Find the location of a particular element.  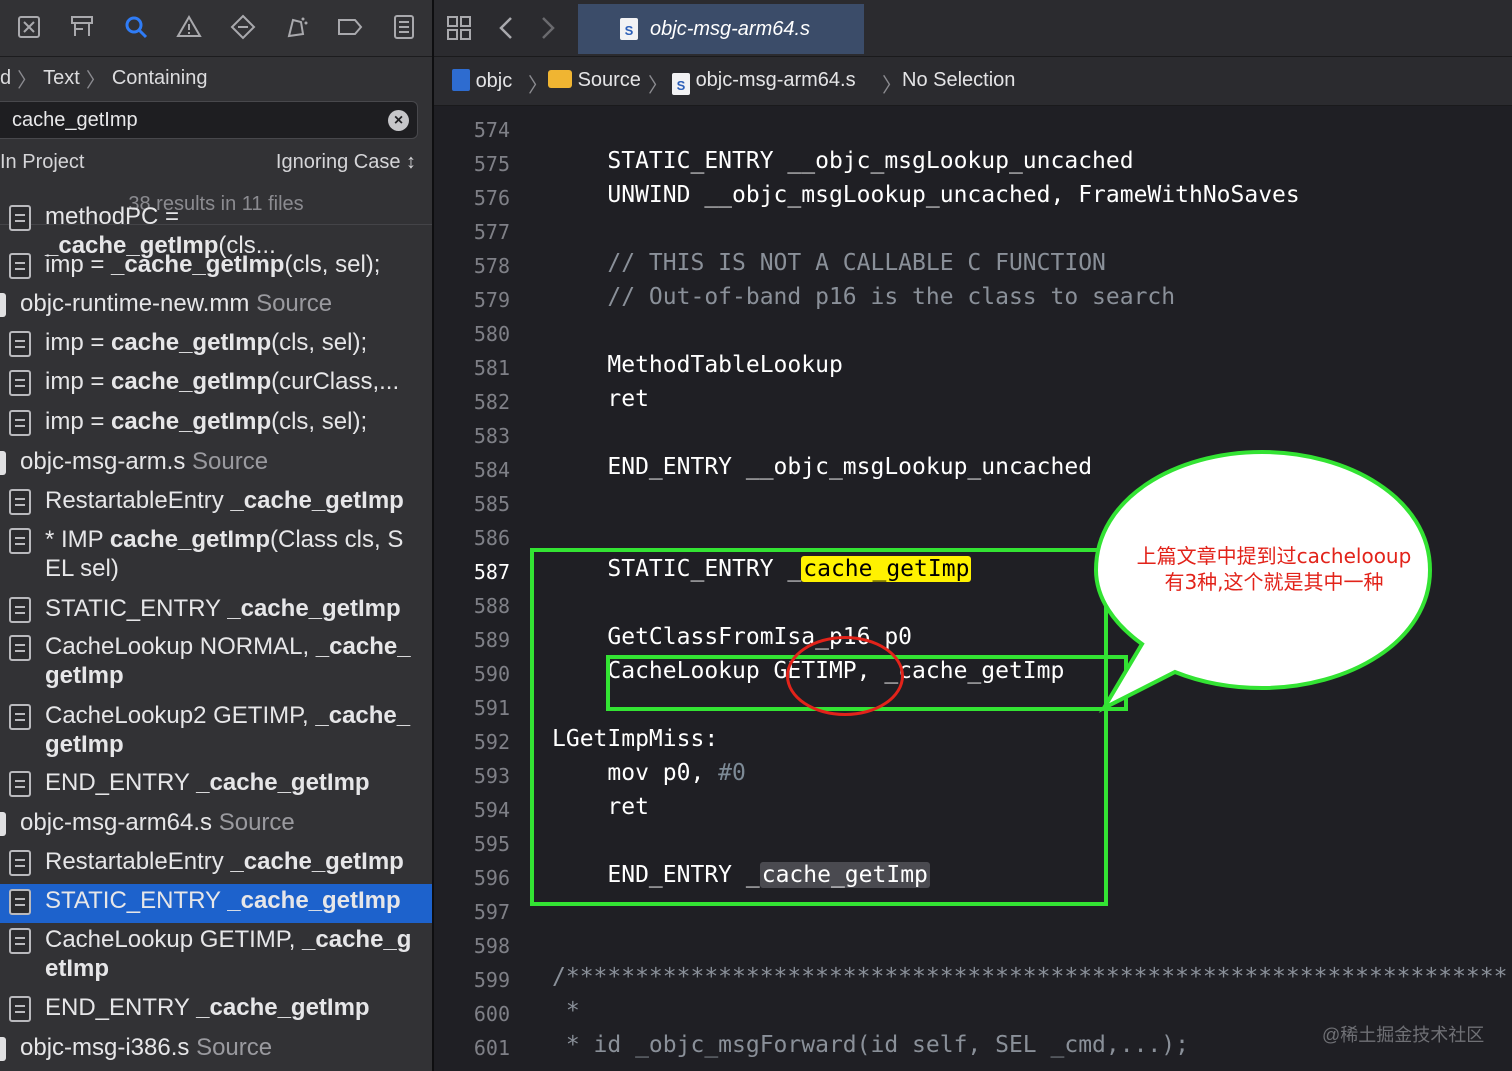

tests-icon is located at coordinates (243, 27).